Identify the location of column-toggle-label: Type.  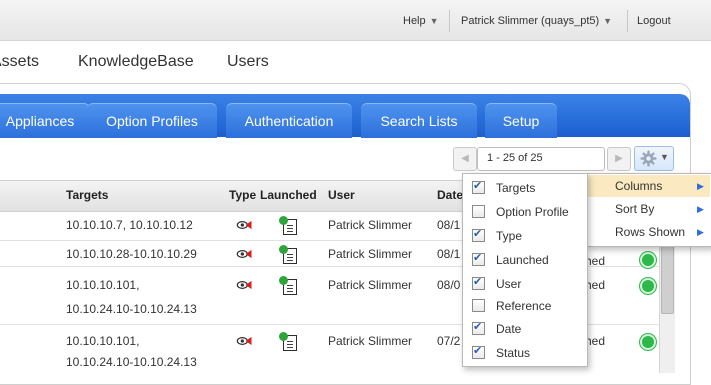
(509, 236).